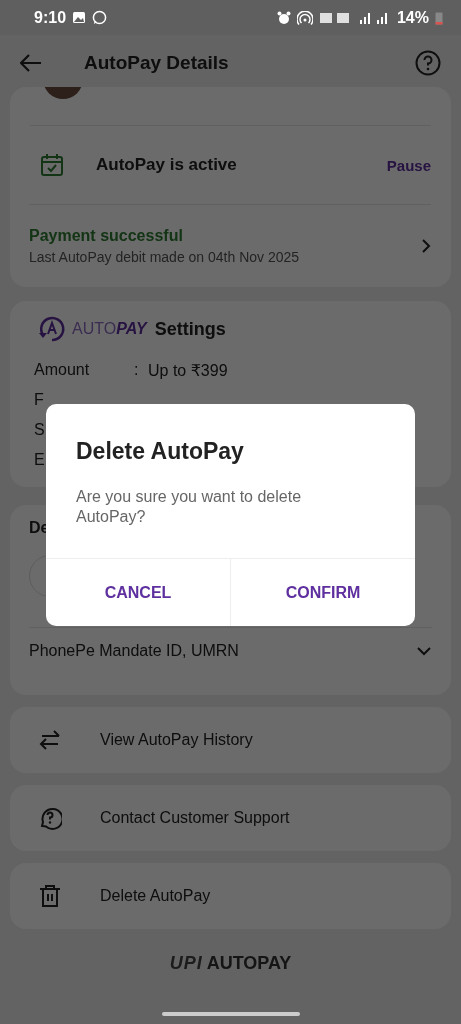 The image size is (461, 1024). I want to click on setting-label: S, so click(40, 430).